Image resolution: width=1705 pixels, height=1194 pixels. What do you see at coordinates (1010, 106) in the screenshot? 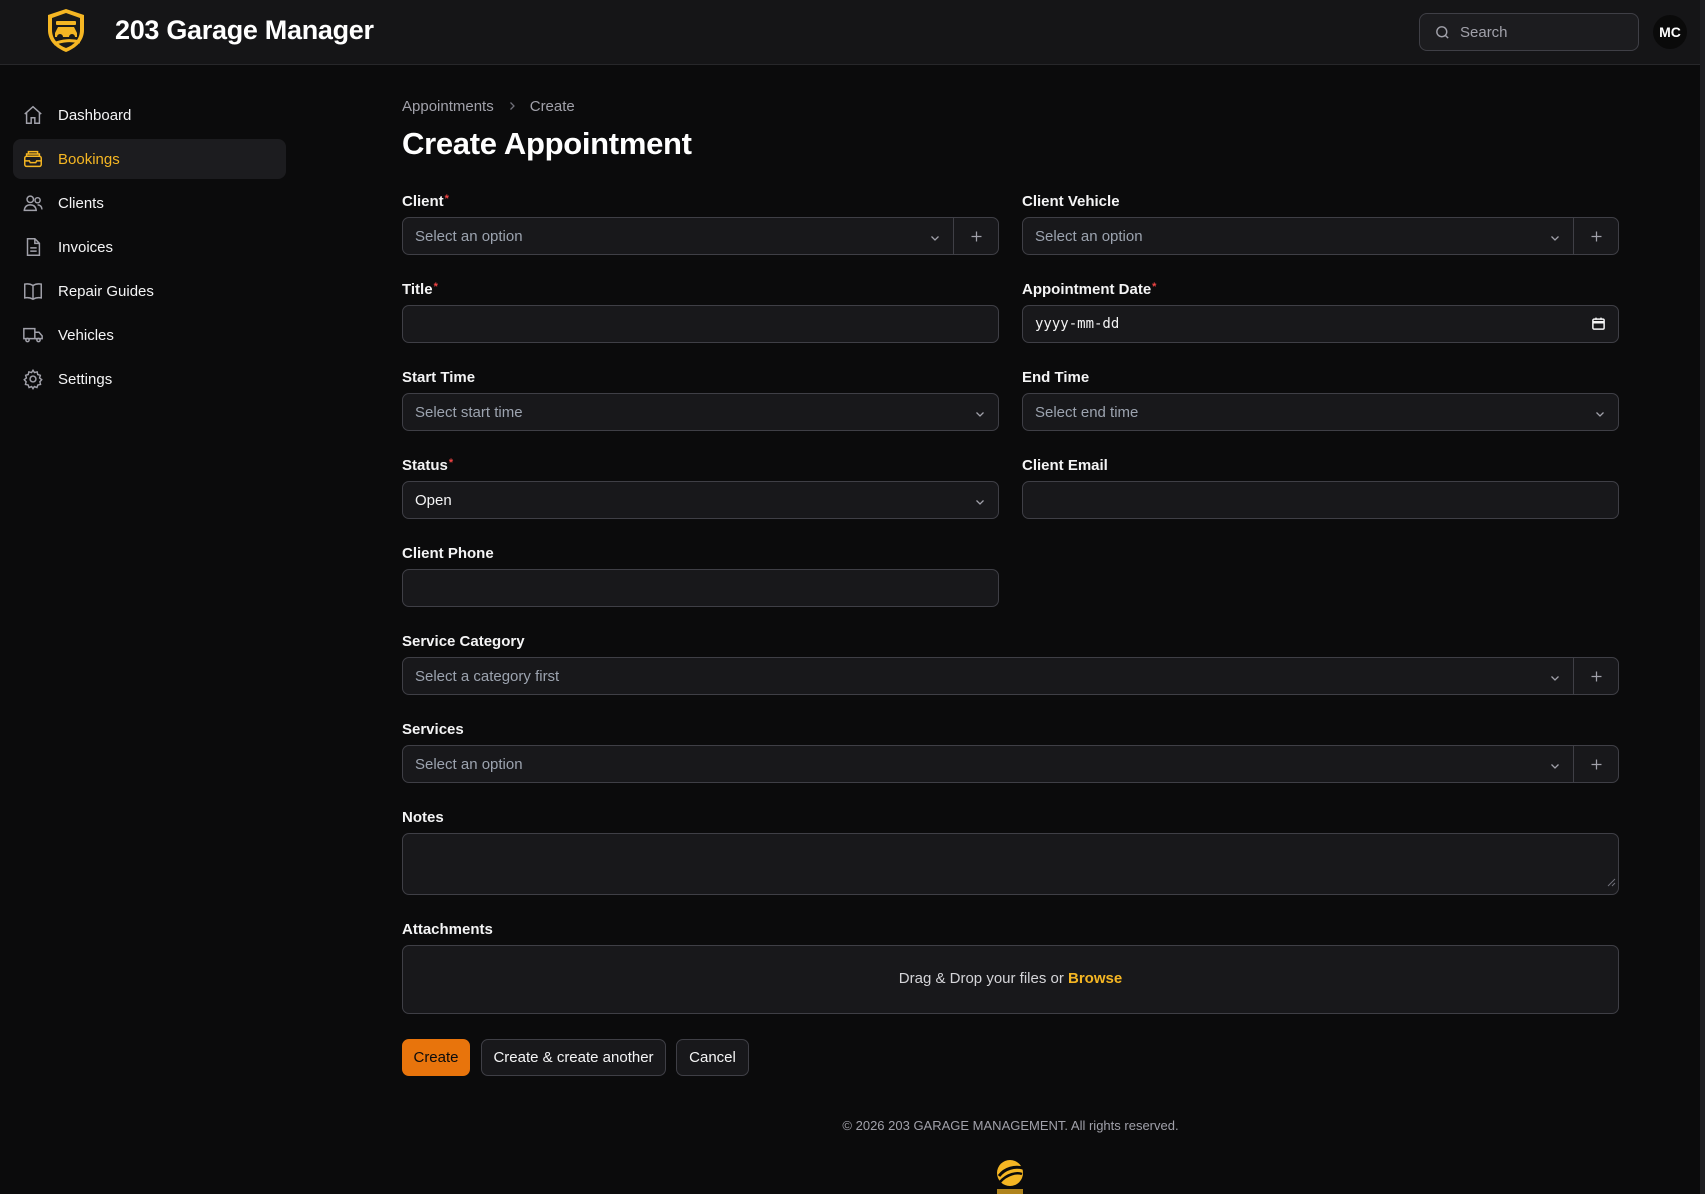
I see `breadcrumb: Appointments Create` at bounding box center [1010, 106].